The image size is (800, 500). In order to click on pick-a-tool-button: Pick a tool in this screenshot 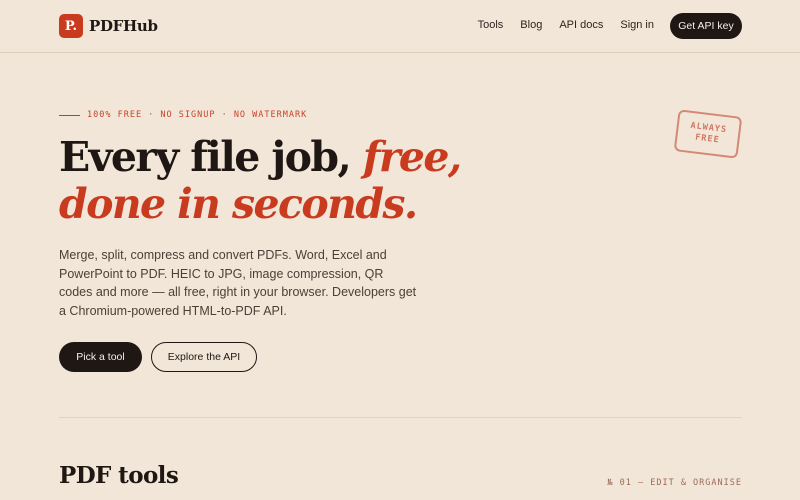, I will do `click(100, 357)`.